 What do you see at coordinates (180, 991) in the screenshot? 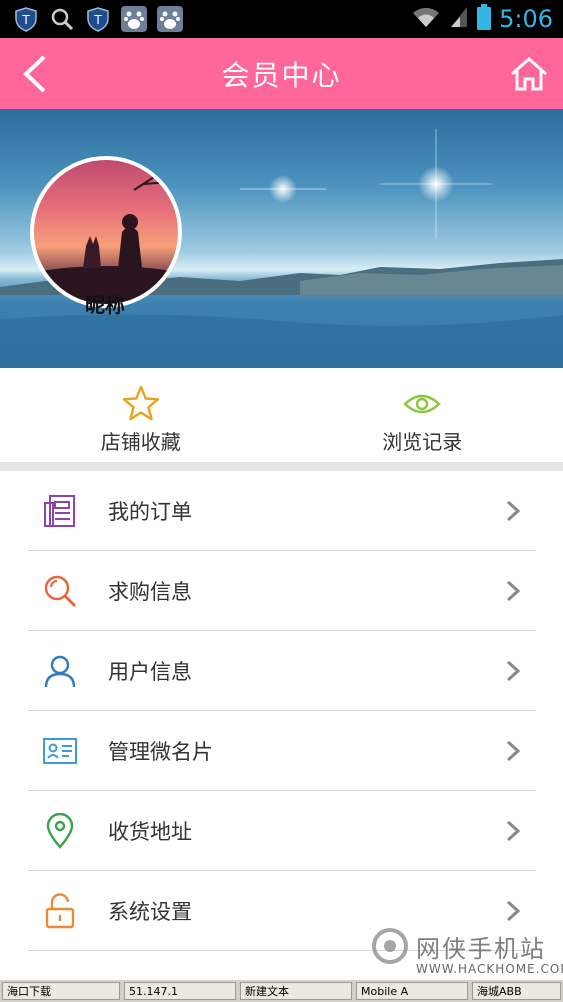
I see `taskbar-item: 51.147.1` at bounding box center [180, 991].